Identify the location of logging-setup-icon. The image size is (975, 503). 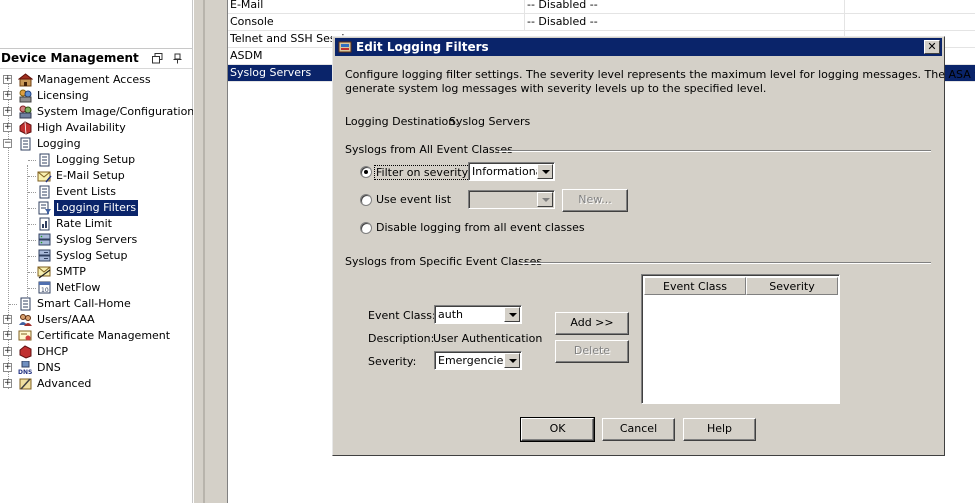
(44, 160).